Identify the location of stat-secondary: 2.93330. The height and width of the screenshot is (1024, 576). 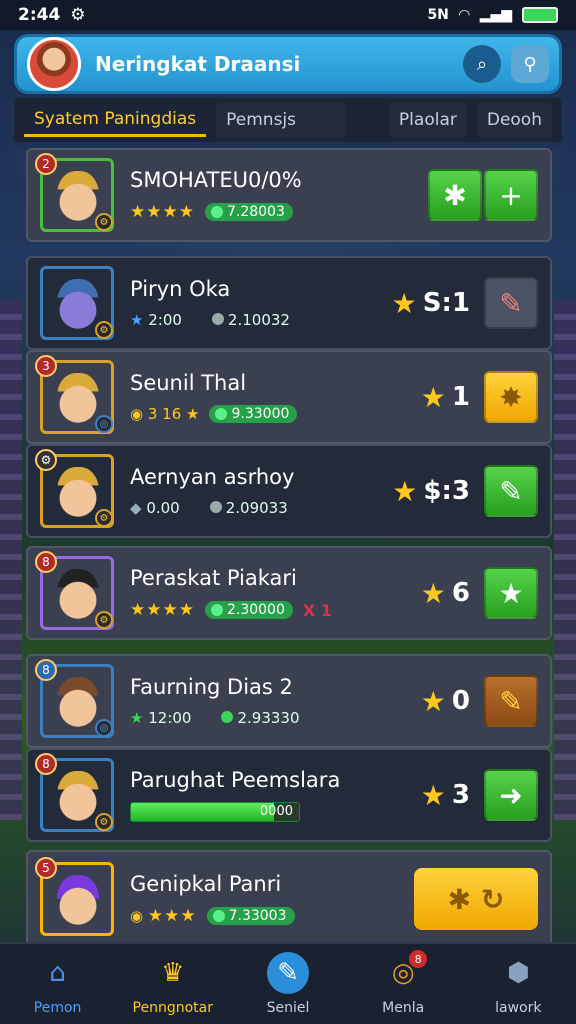
(260, 718).